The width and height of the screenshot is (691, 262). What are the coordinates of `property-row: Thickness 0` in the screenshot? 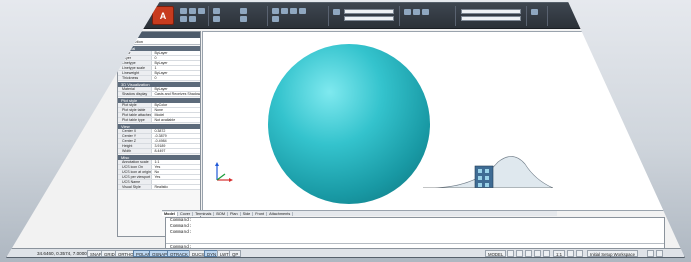 It's located at (159, 78).